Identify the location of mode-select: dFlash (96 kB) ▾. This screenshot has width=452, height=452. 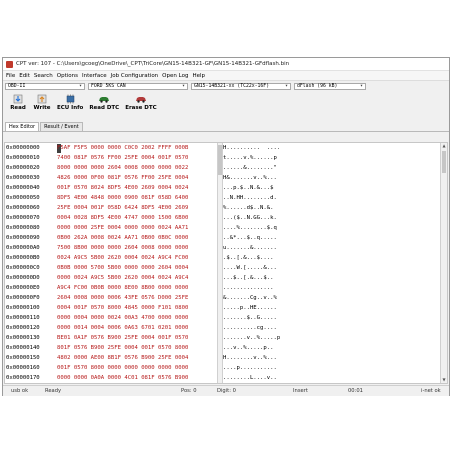
(330, 86).